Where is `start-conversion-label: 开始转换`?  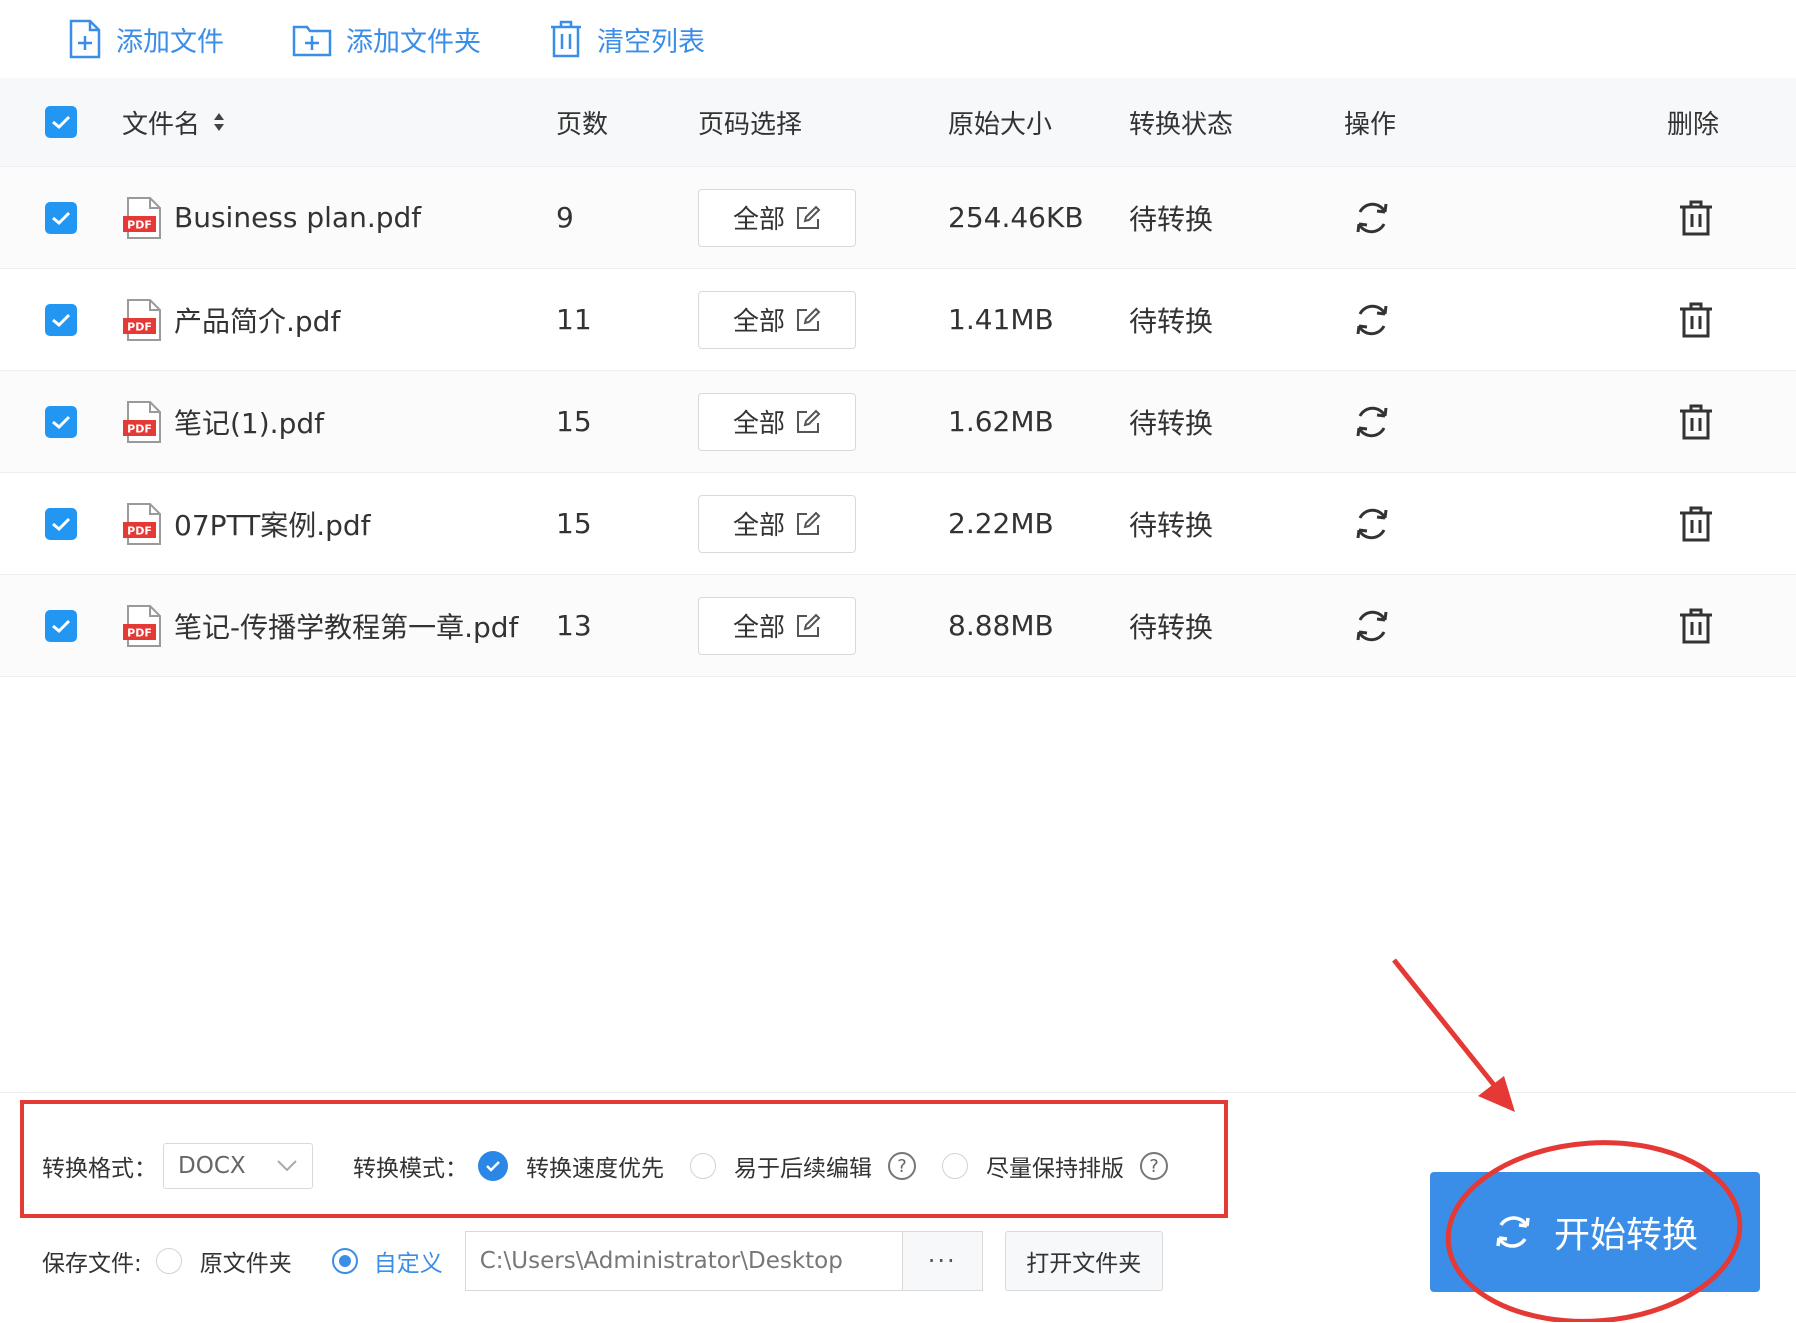
start-conversion-label: 开始转换 is located at coordinates (1625, 1235).